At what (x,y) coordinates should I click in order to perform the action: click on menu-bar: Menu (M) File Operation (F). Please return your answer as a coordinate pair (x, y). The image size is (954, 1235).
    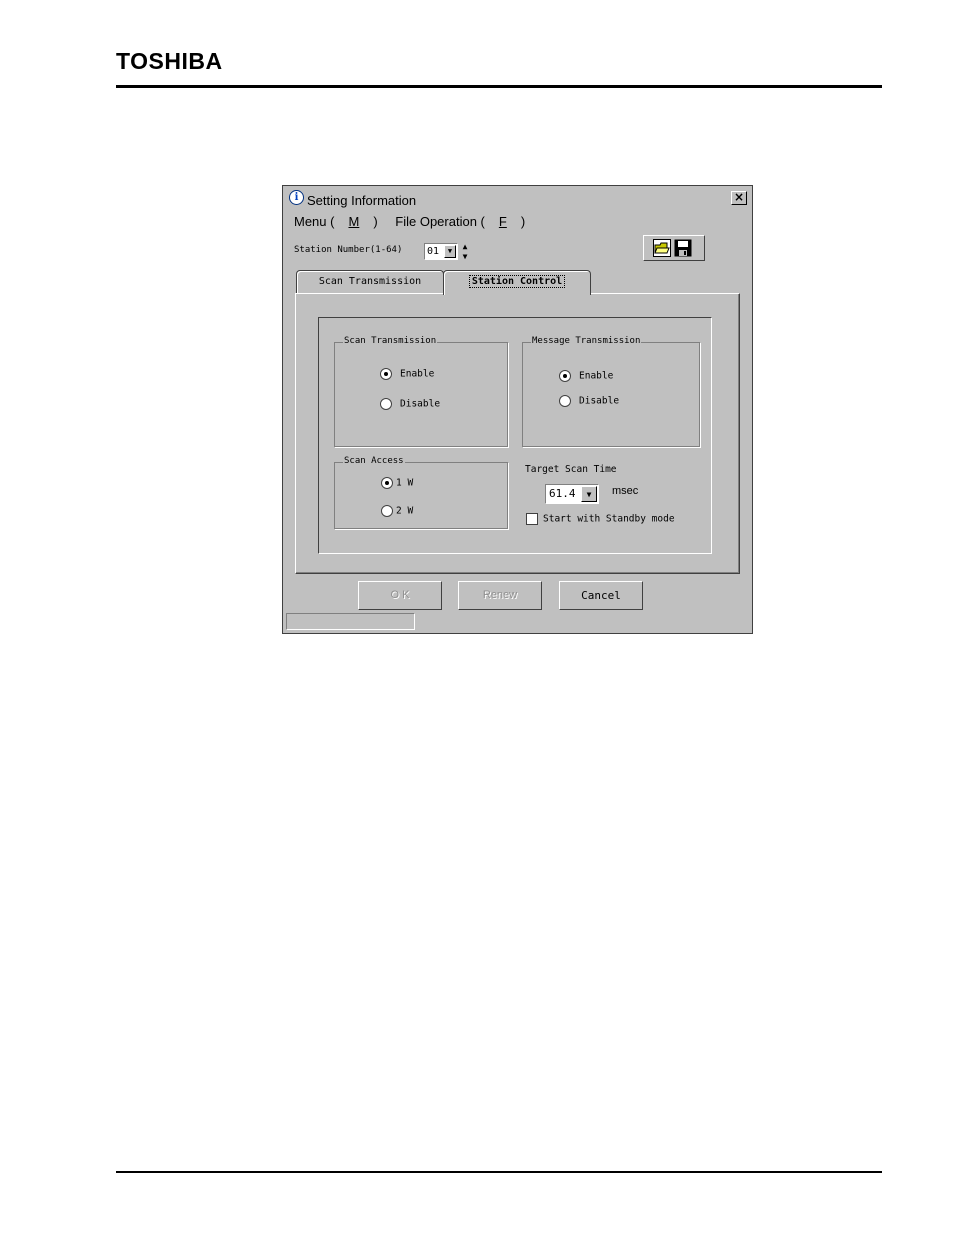
    Looking at the image, I should click on (416, 221).